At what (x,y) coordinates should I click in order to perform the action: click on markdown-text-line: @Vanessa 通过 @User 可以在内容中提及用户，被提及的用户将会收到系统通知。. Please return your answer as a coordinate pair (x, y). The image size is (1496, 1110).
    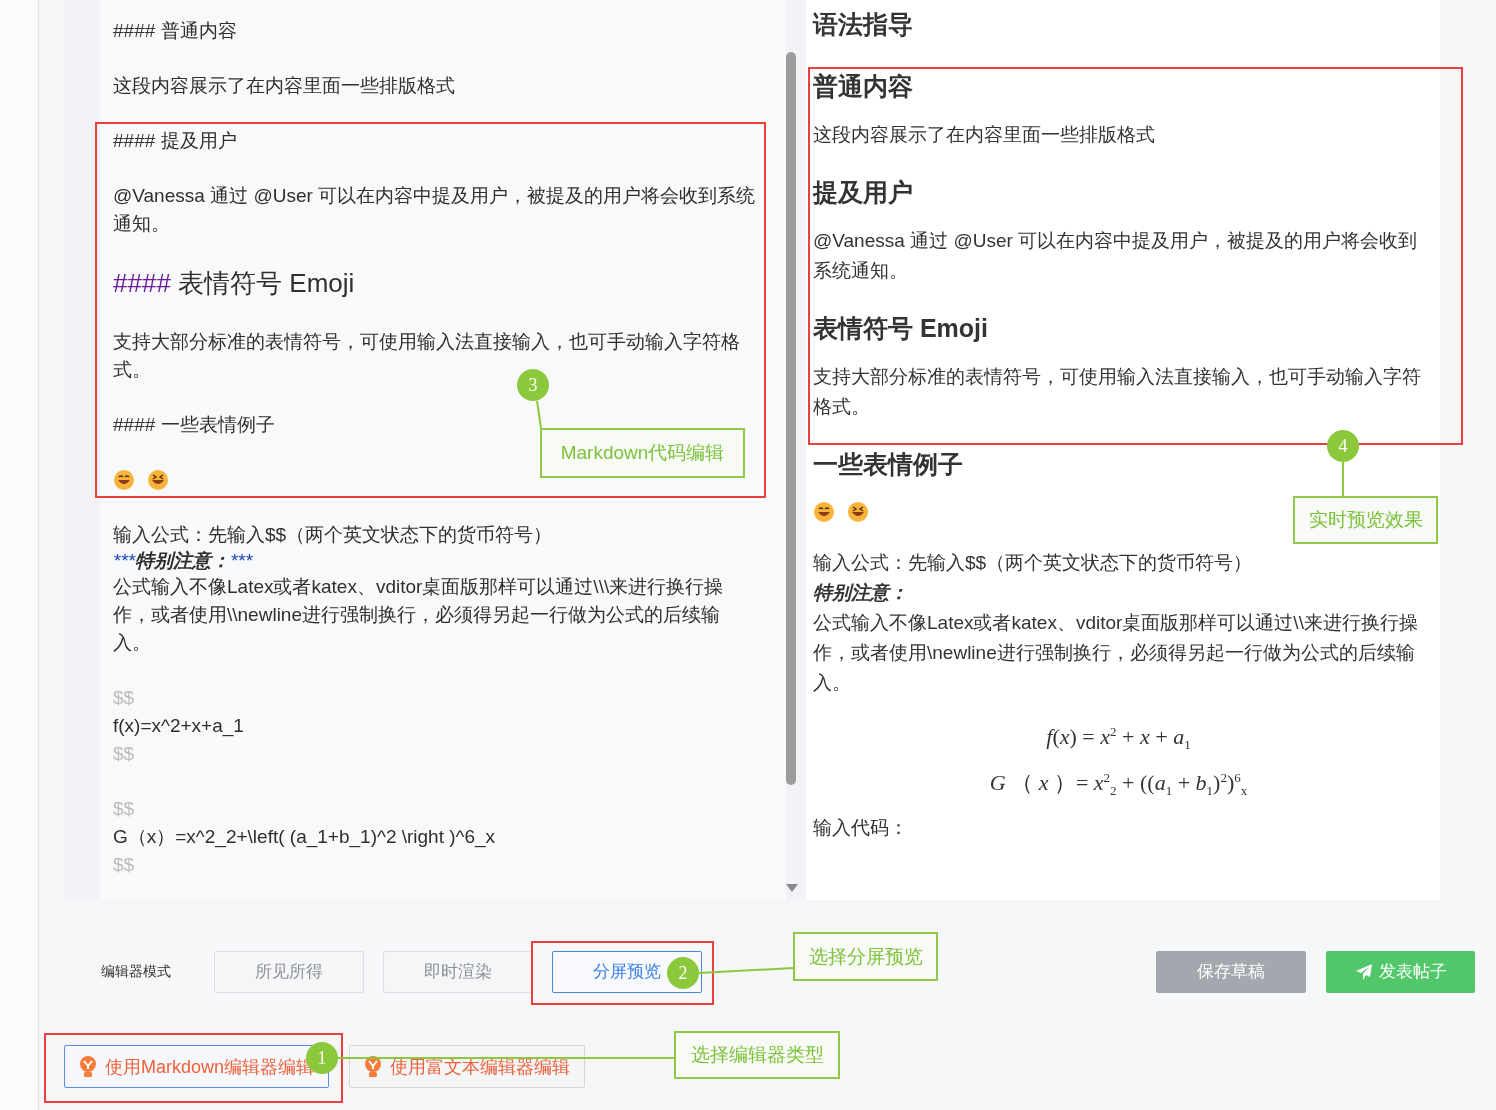
    Looking at the image, I should click on (434, 210).